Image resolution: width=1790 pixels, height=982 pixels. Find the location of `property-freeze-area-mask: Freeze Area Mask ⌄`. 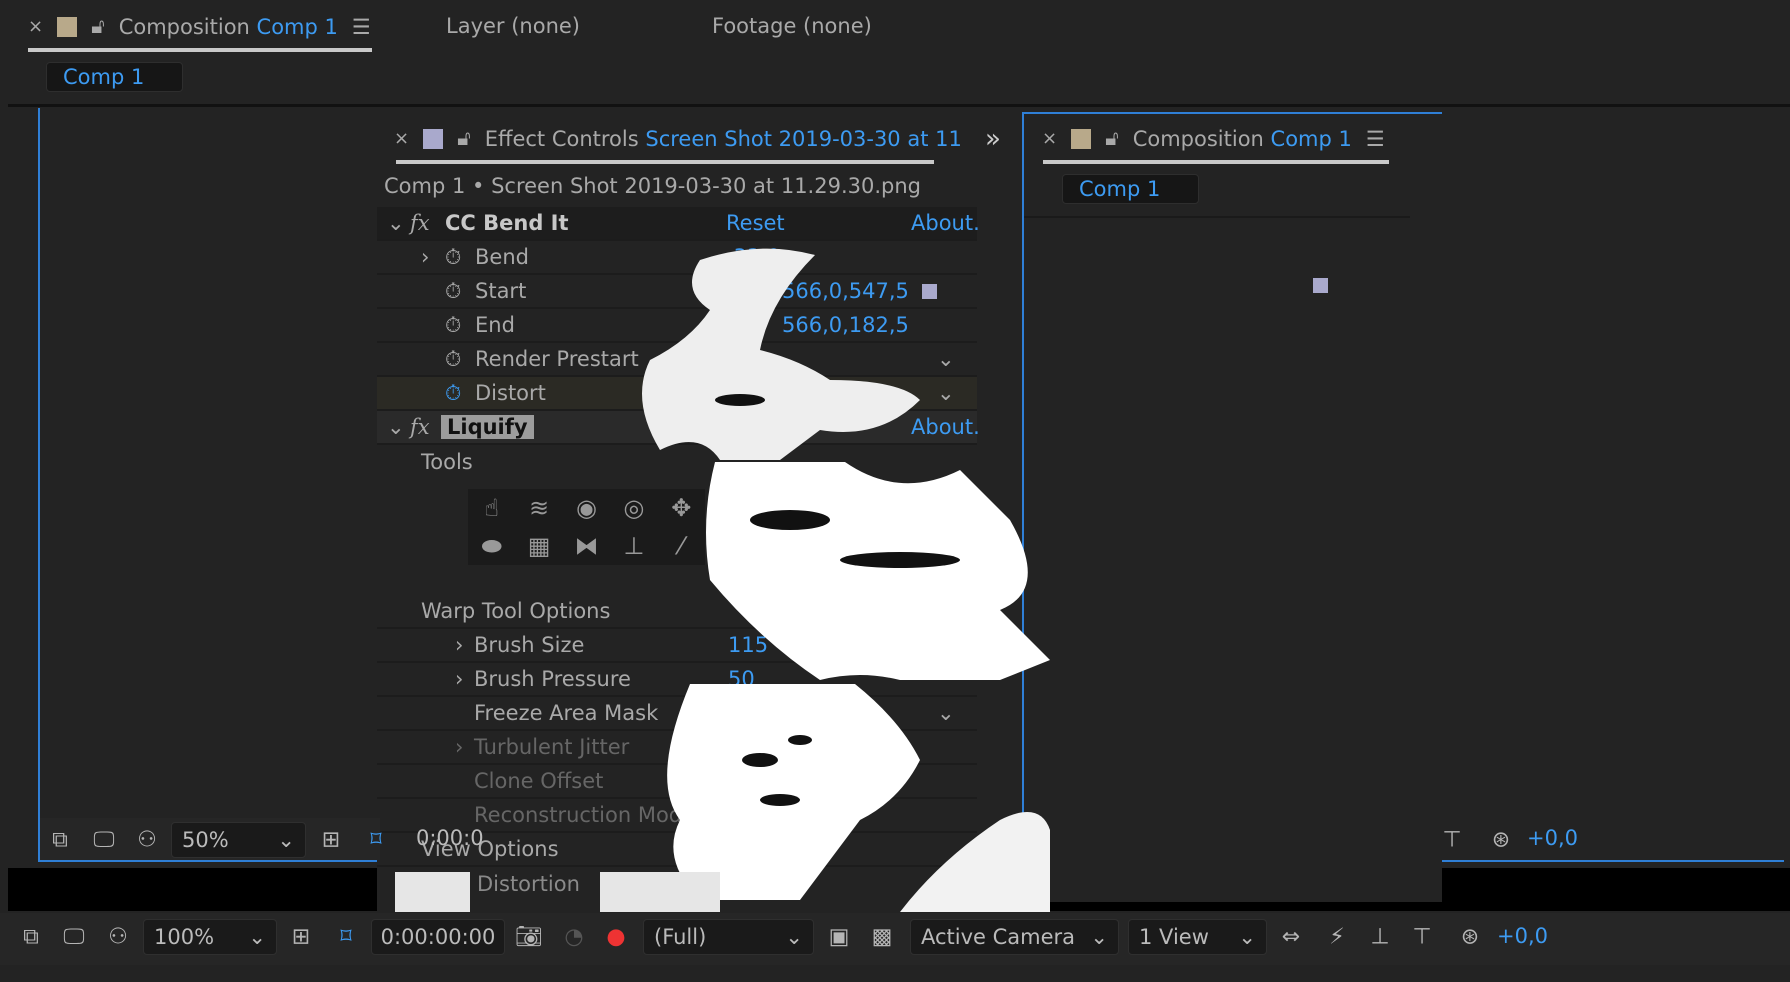

property-freeze-area-mask: Freeze Area Mask ⌄ is located at coordinates (677, 714).